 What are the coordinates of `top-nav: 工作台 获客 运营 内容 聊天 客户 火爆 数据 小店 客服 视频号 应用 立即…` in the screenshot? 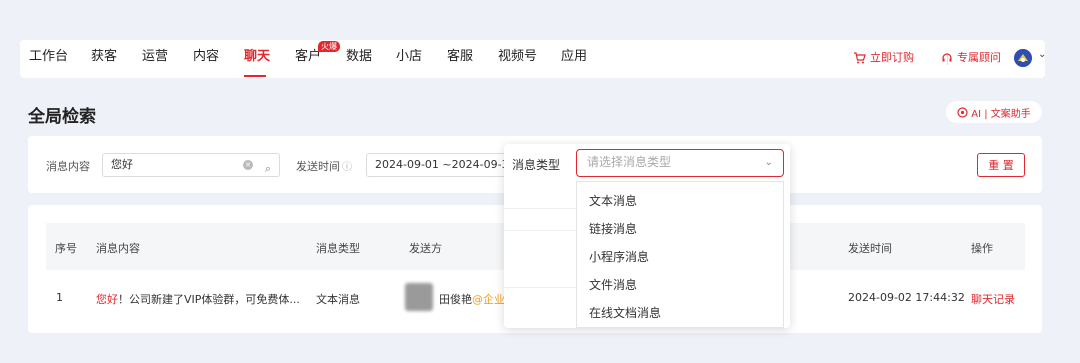 It's located at (532, 59).